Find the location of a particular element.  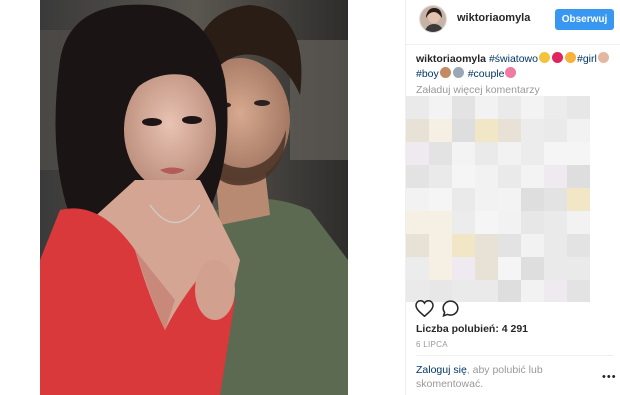

login-link: Zaloguj się is located at coordinates (441, 370).